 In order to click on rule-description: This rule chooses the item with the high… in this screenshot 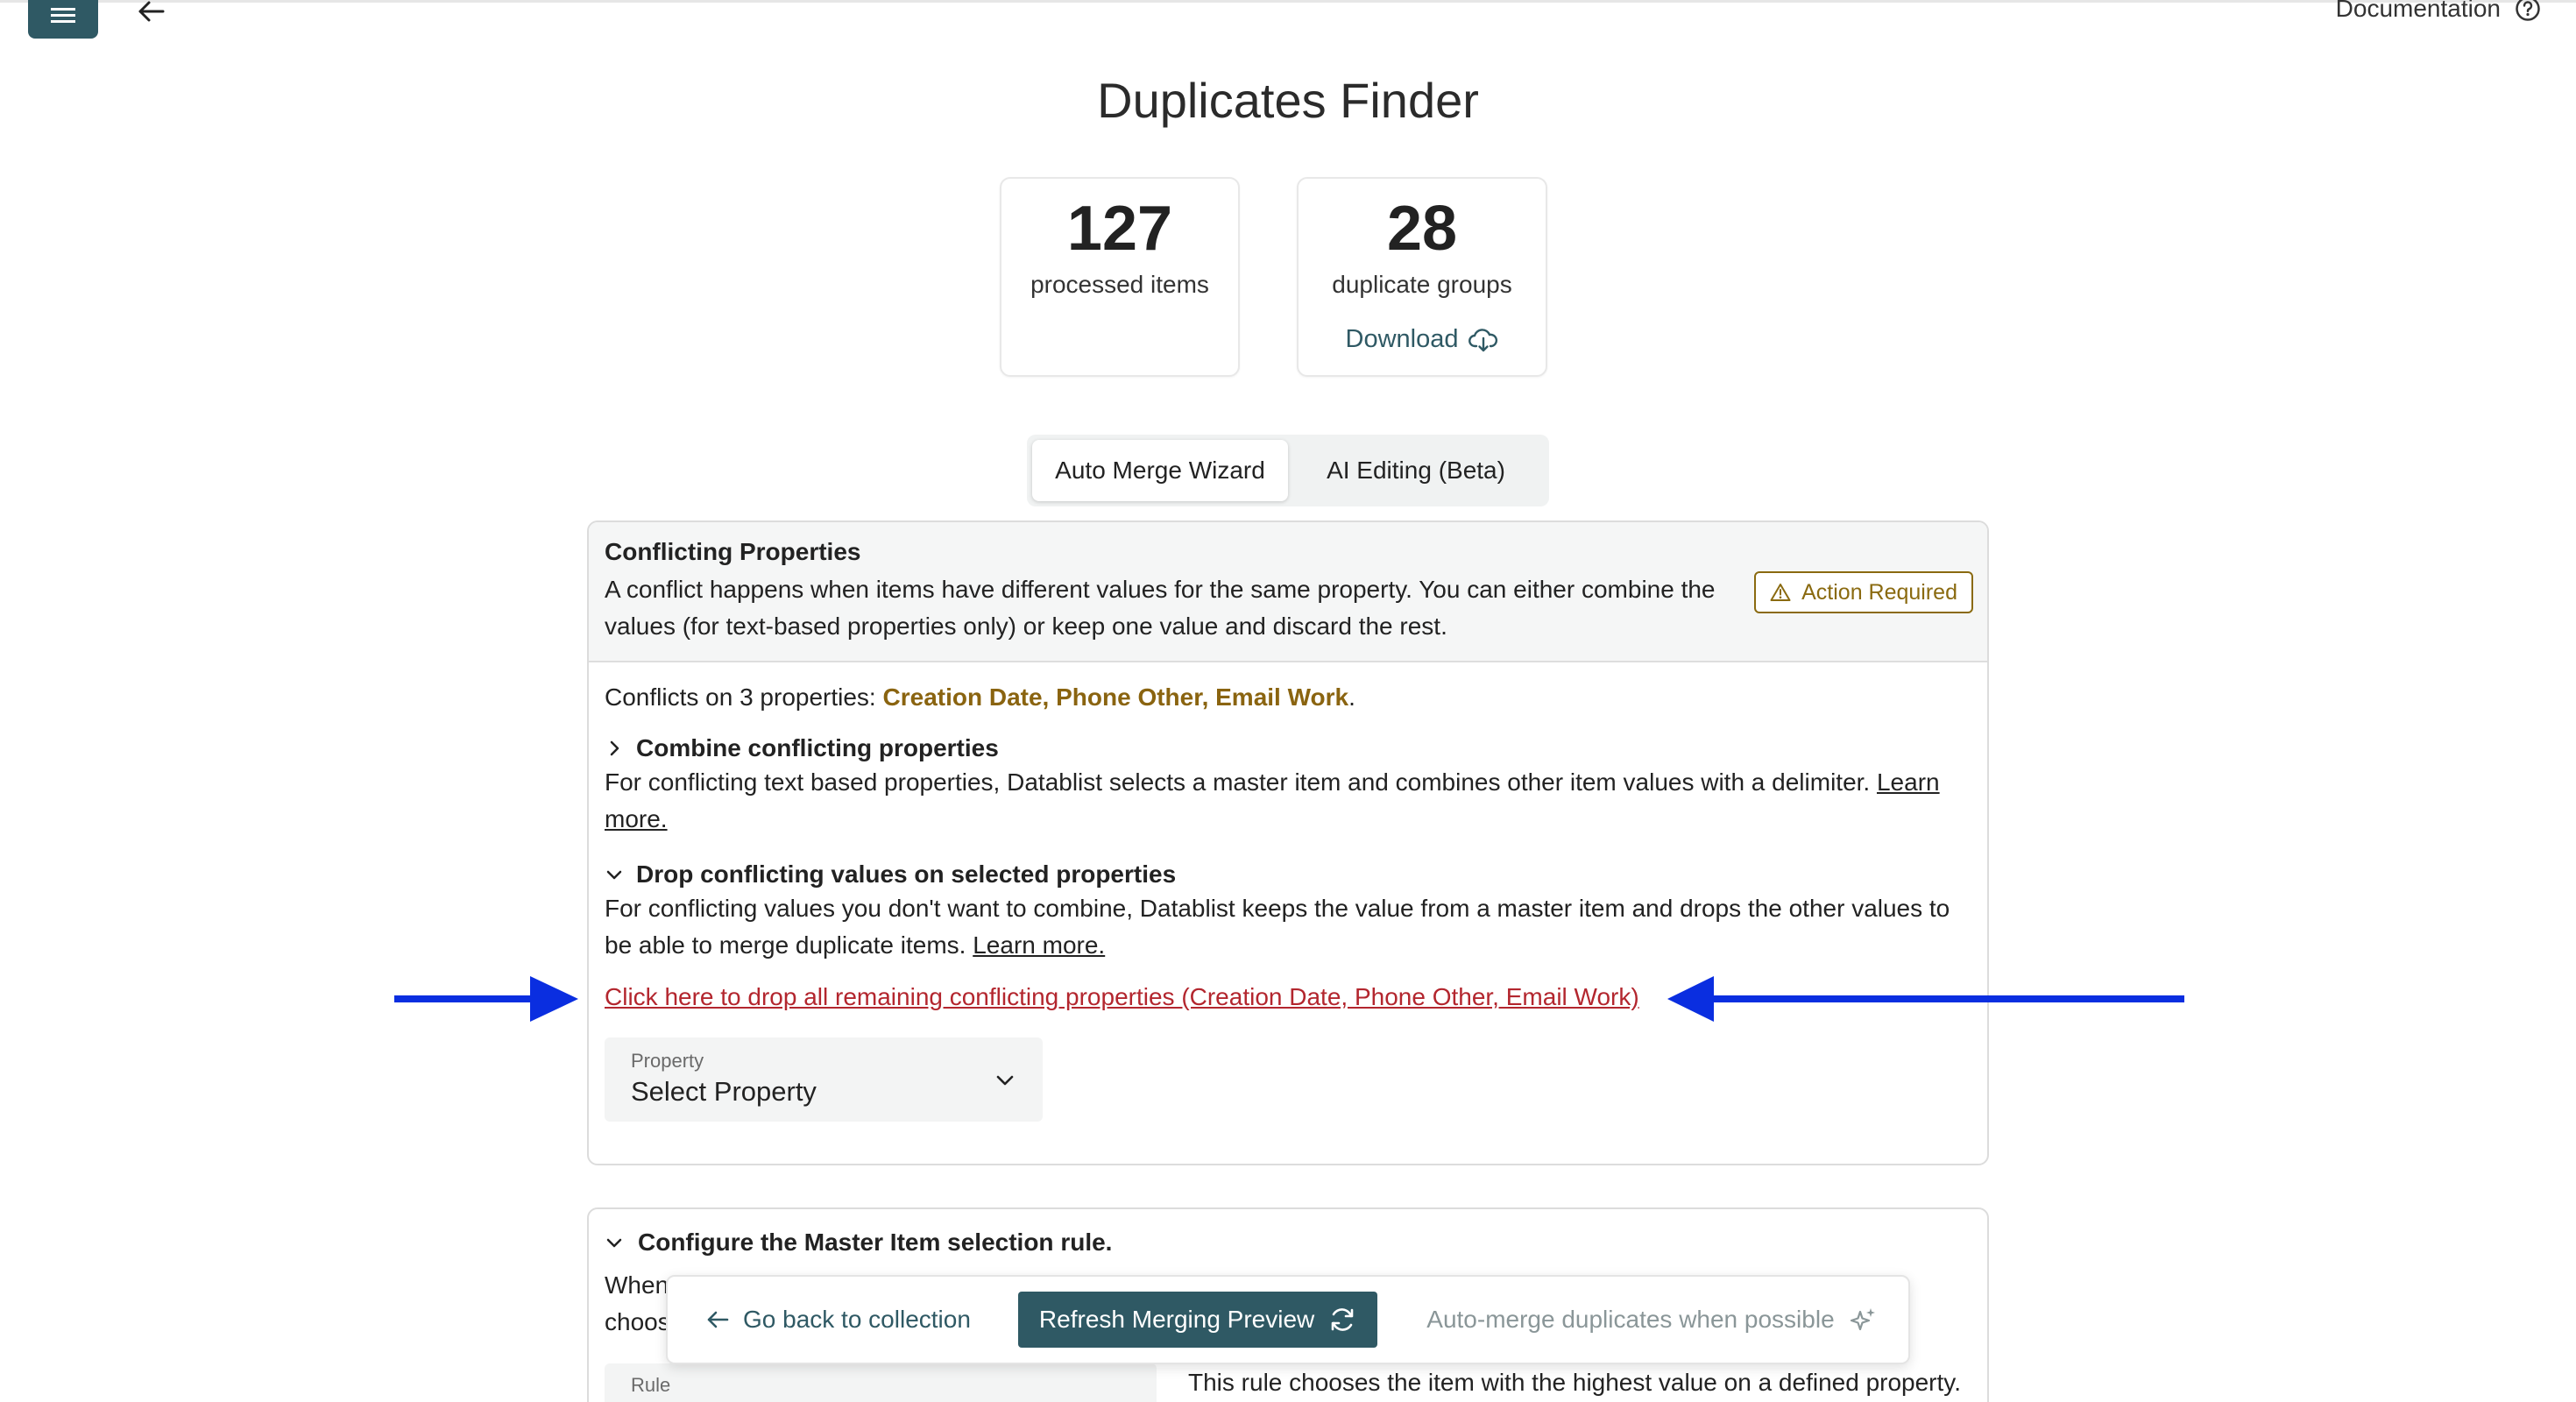, I will do `click(1574, 1382)`.